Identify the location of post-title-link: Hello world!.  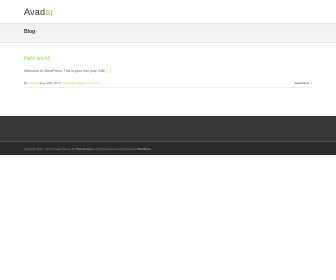
(37, 59).